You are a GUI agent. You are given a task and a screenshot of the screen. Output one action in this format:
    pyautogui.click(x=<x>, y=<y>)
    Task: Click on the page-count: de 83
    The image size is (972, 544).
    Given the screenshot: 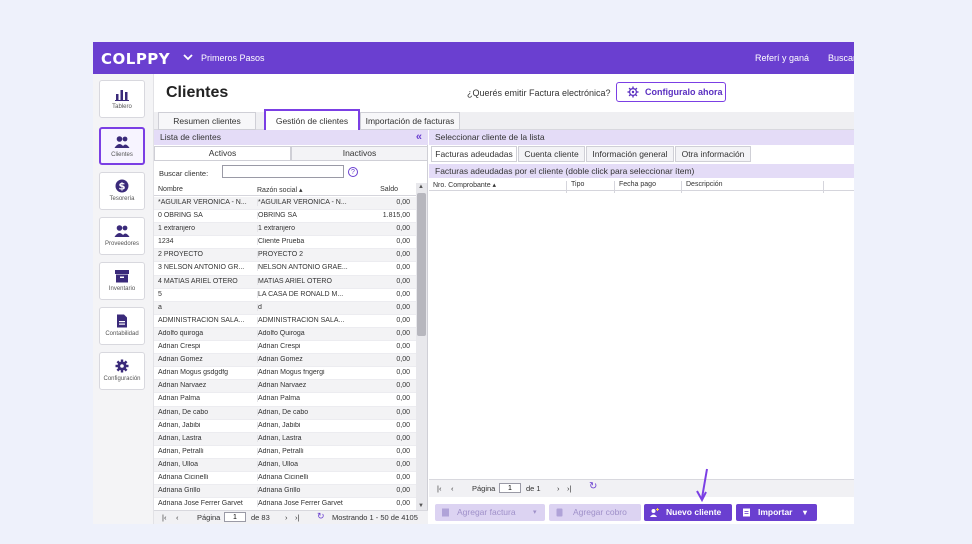 What is the action you would take?
    pyautogui.click(x=260, y=517)
    